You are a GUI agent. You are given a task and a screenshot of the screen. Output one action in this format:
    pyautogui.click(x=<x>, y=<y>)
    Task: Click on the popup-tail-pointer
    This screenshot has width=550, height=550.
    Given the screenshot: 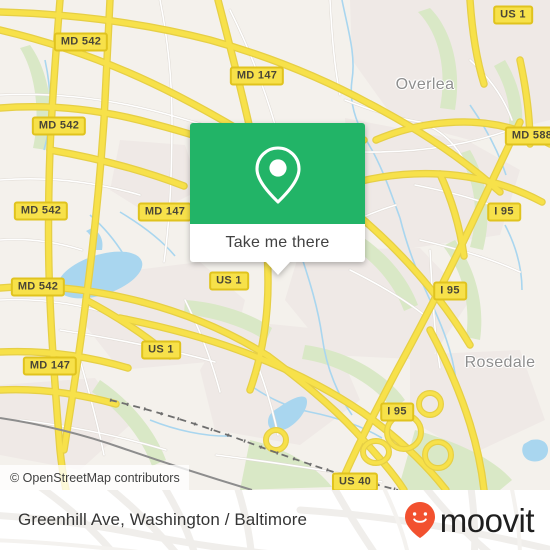 What is the action you would take?
    pyautogui.click(x=277, y=268)
    